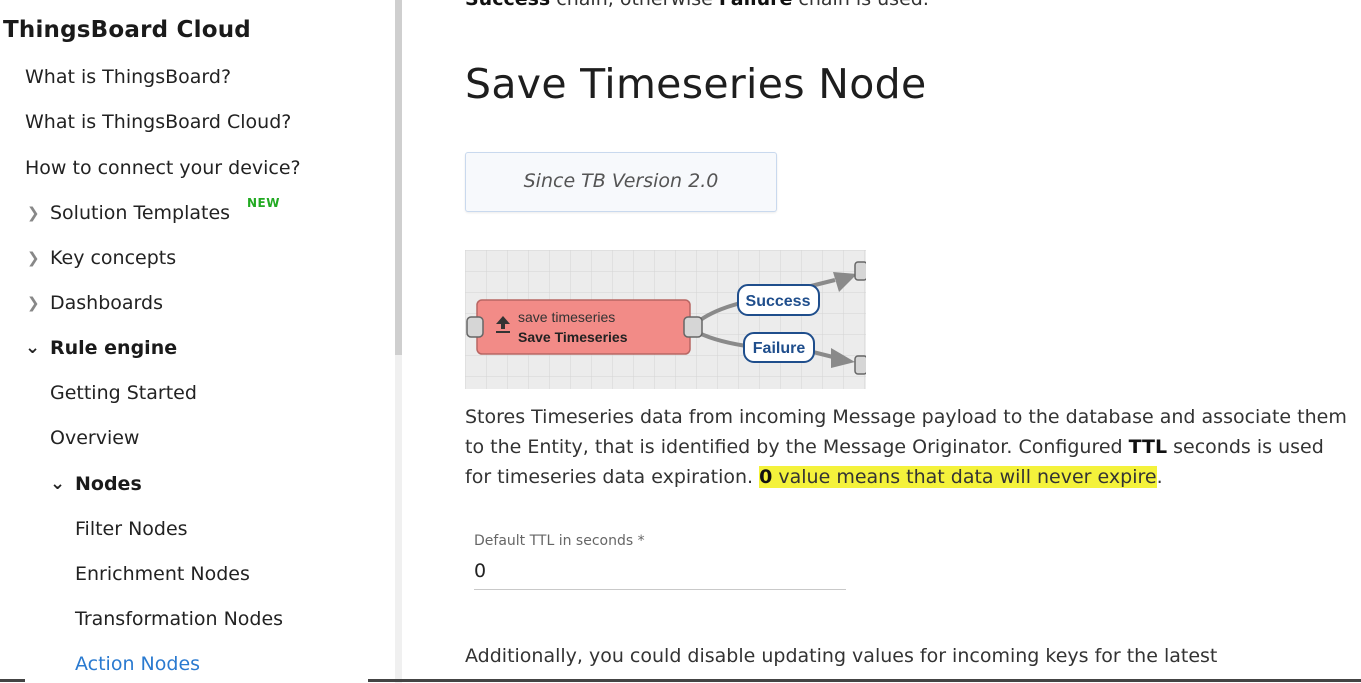 Image resolution: width=1361 pixels, height=683 pixels. Describe the element at coordinates (398, 519) in the screenshot. I see `sidebar-scroll-track` at that location.